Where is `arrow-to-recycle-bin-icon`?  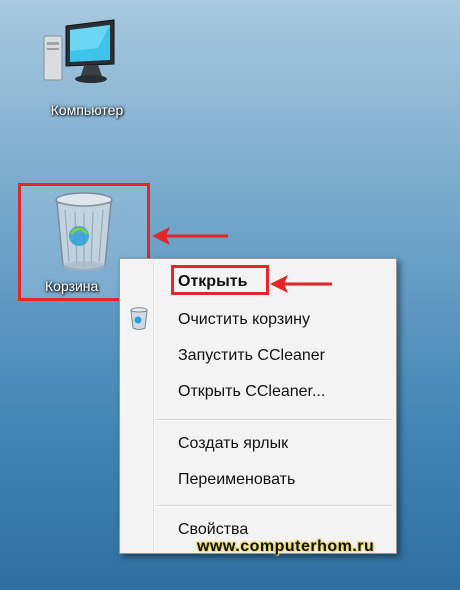
arrow-to-recycle-bin-icon is located at coordinates (190, 236).